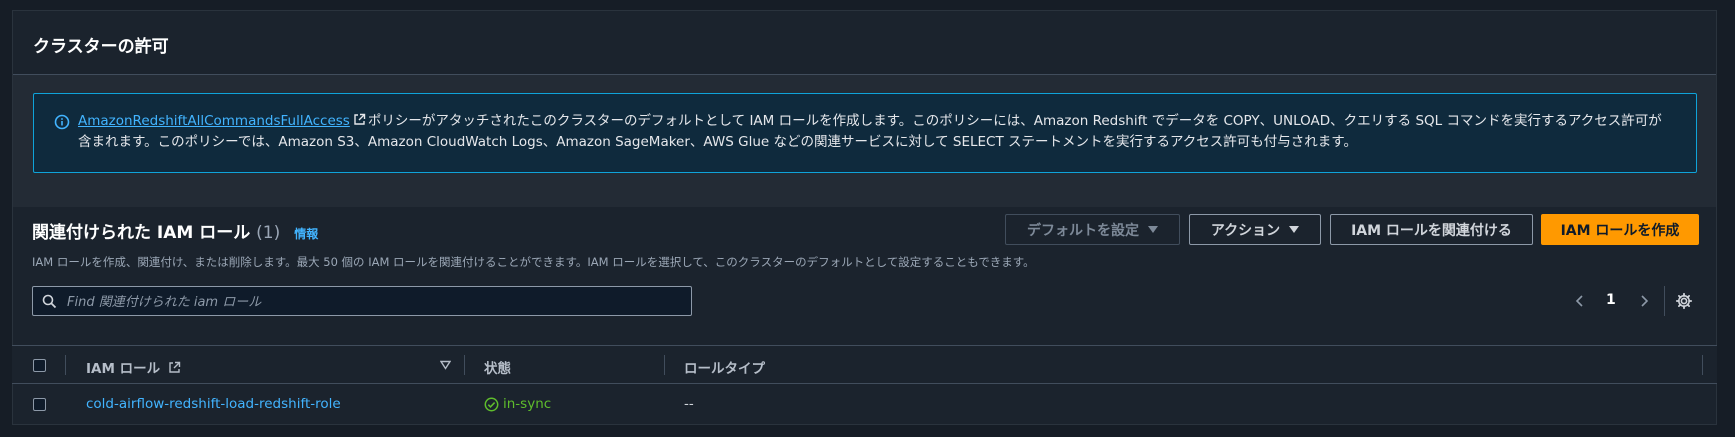 The image size is (1735, 437). What do you see at coordinates (1245, 230) in the screenshot?
I see `actions-label: アクション` at bounding box center [1245, 230].